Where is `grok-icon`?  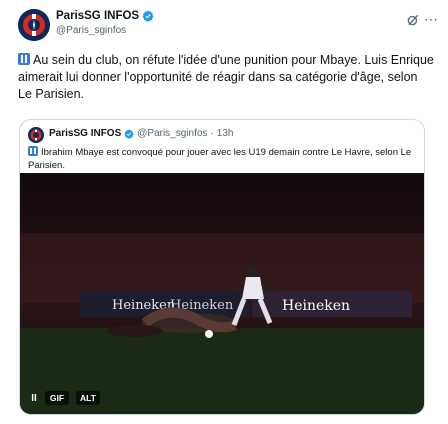 grok-icon is located at coordinates (413, 20).